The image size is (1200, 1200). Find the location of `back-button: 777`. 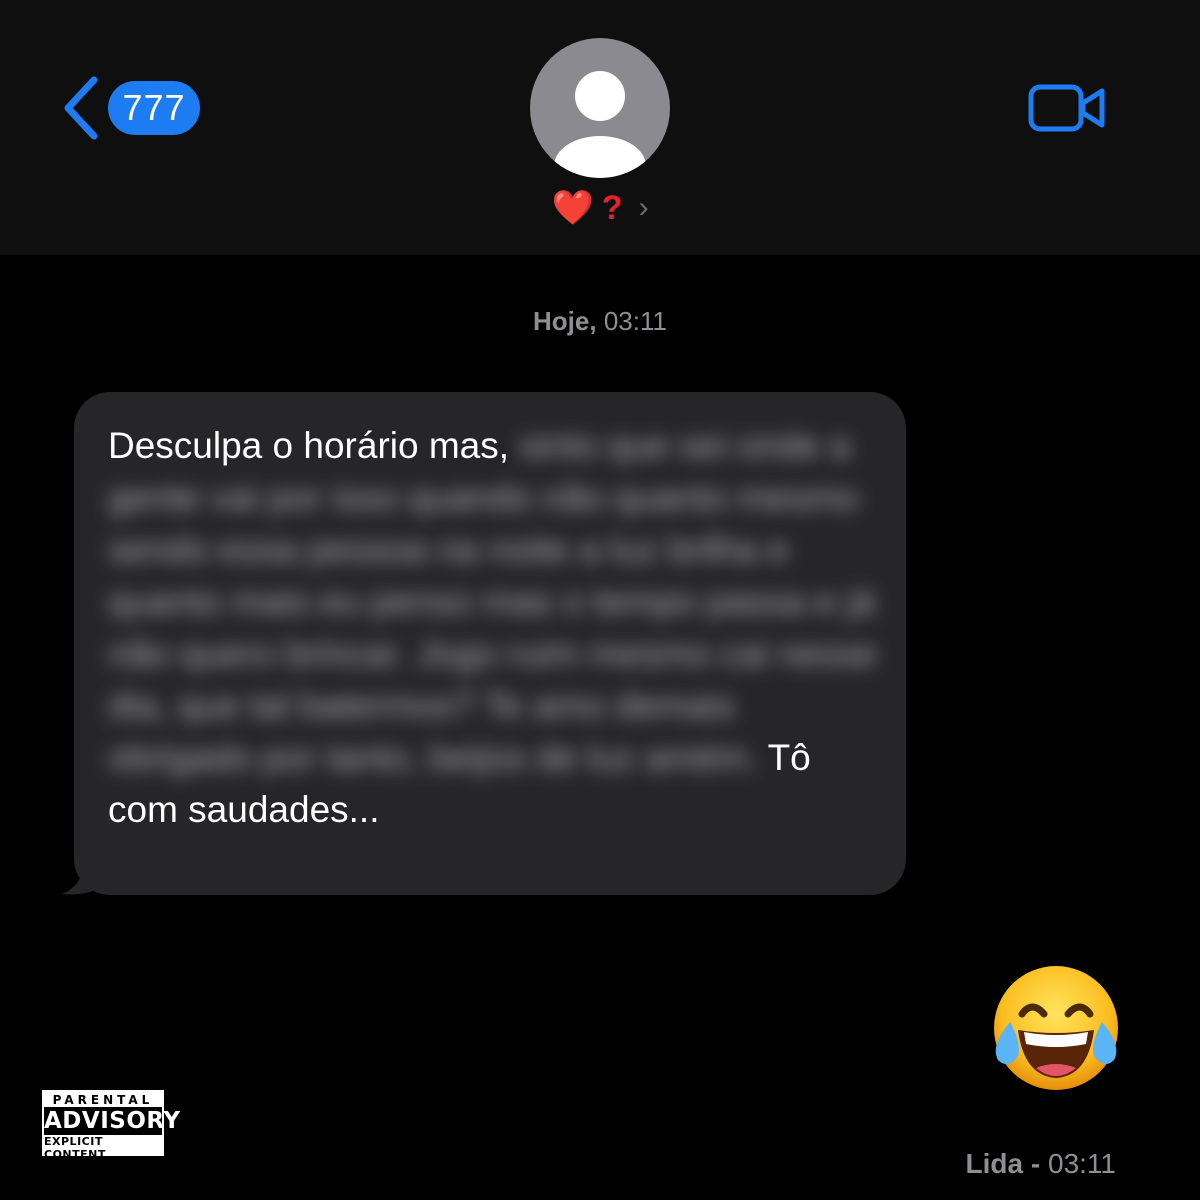

back-button: 777 is located at coordinates (129, 108).